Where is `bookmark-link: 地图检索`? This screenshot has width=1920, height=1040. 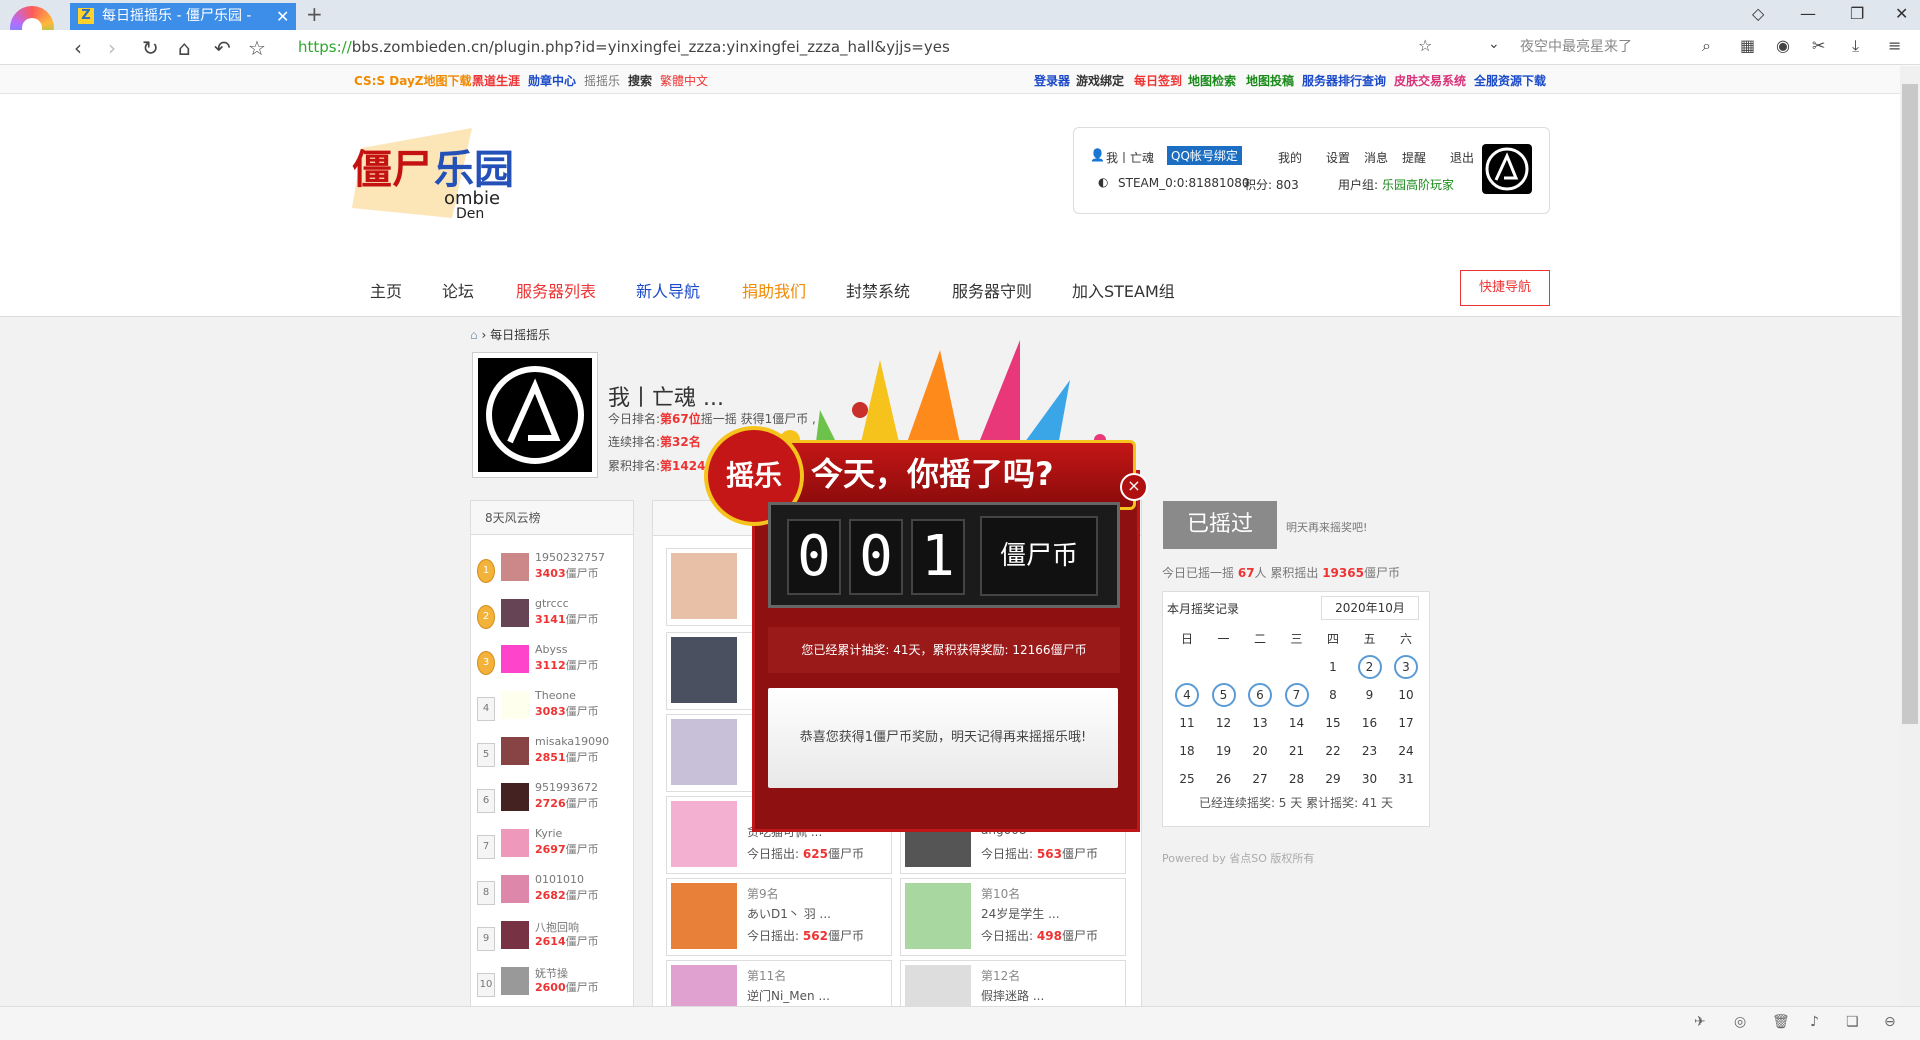 bookmark-link: 地图检索 is located at coordinates (1212, 80).